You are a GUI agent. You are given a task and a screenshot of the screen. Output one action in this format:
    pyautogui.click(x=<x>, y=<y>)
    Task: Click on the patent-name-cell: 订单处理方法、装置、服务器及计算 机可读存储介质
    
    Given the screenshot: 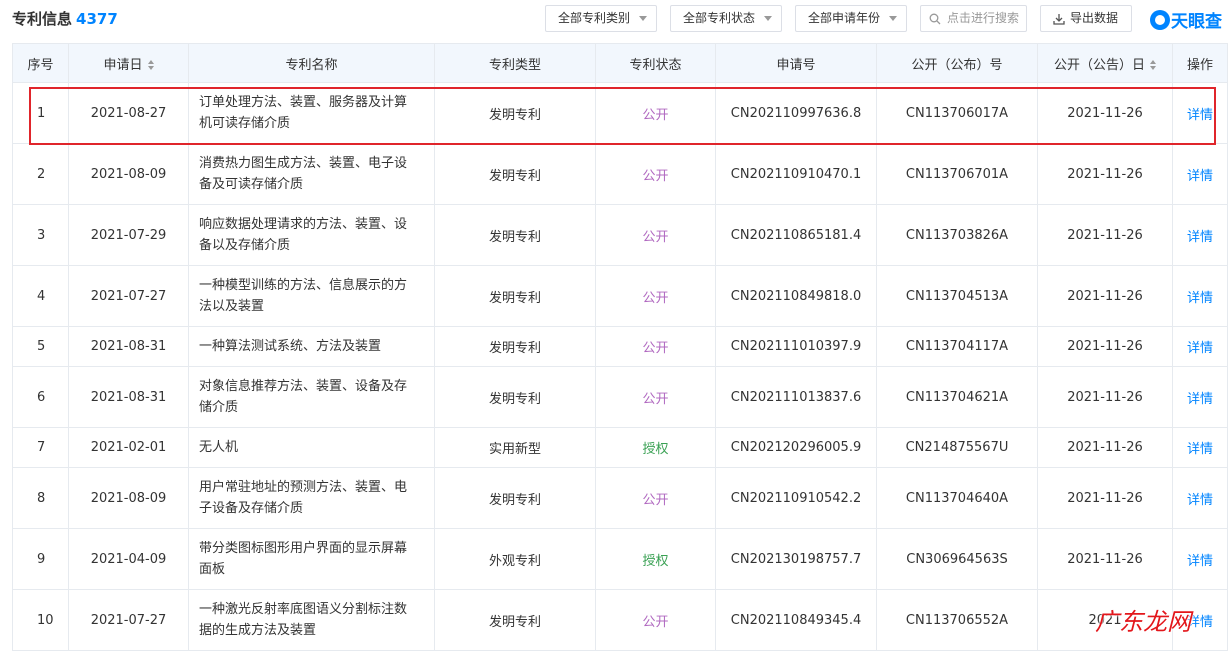 What is the action you would take?
    pyautogui.click(x=311, y=113)
    